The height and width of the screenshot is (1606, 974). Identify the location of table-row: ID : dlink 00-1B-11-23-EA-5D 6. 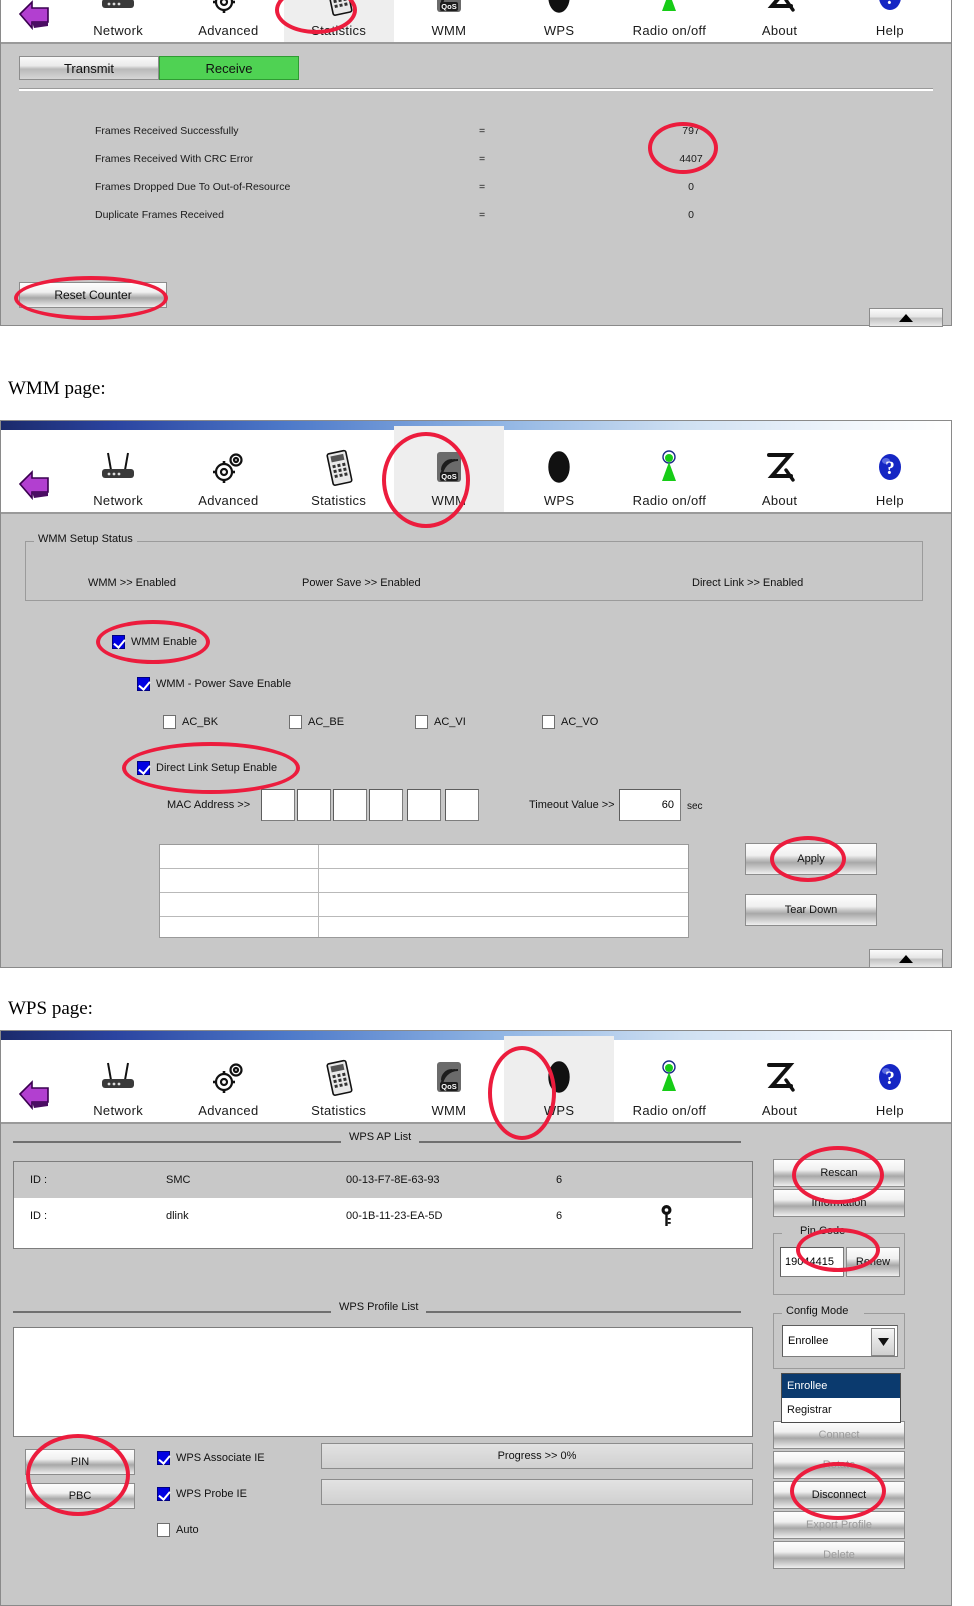
(383, 1216).